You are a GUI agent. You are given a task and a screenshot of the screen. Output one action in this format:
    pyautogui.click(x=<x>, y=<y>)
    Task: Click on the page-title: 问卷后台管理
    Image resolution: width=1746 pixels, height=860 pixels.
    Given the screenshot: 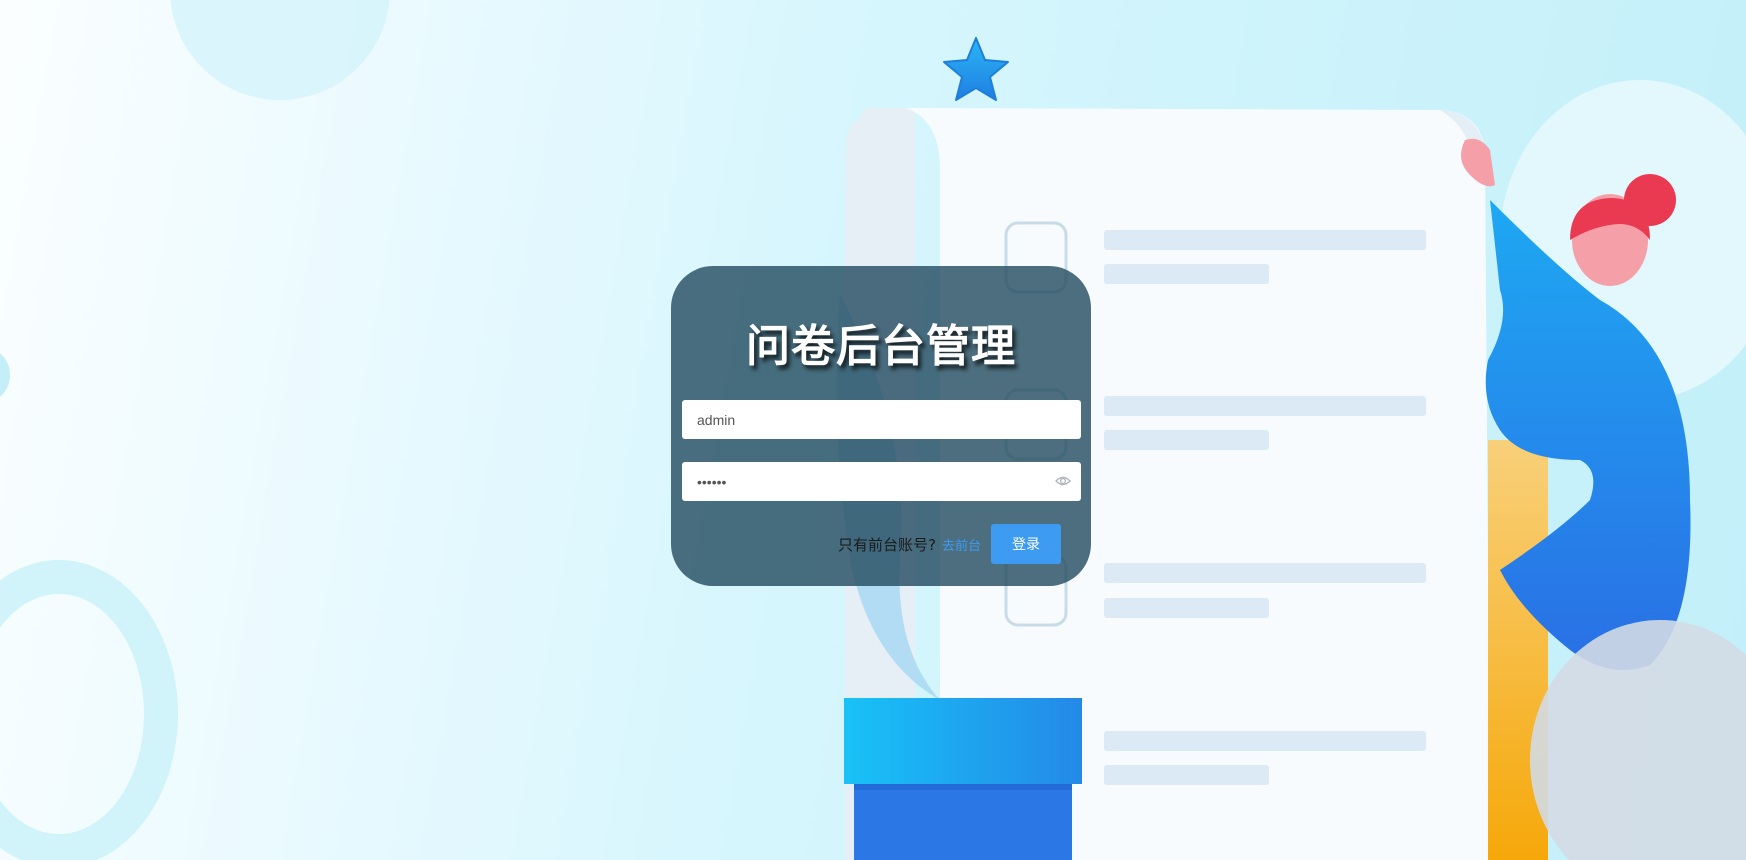 What is the action you would take?
    pyautogui.click(x=881, y=346)
    